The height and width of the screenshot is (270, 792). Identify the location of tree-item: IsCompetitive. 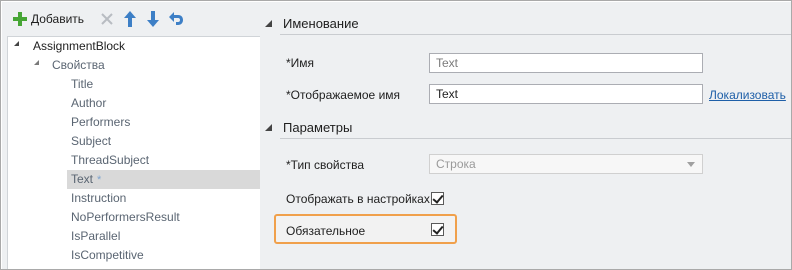
(107, 255).